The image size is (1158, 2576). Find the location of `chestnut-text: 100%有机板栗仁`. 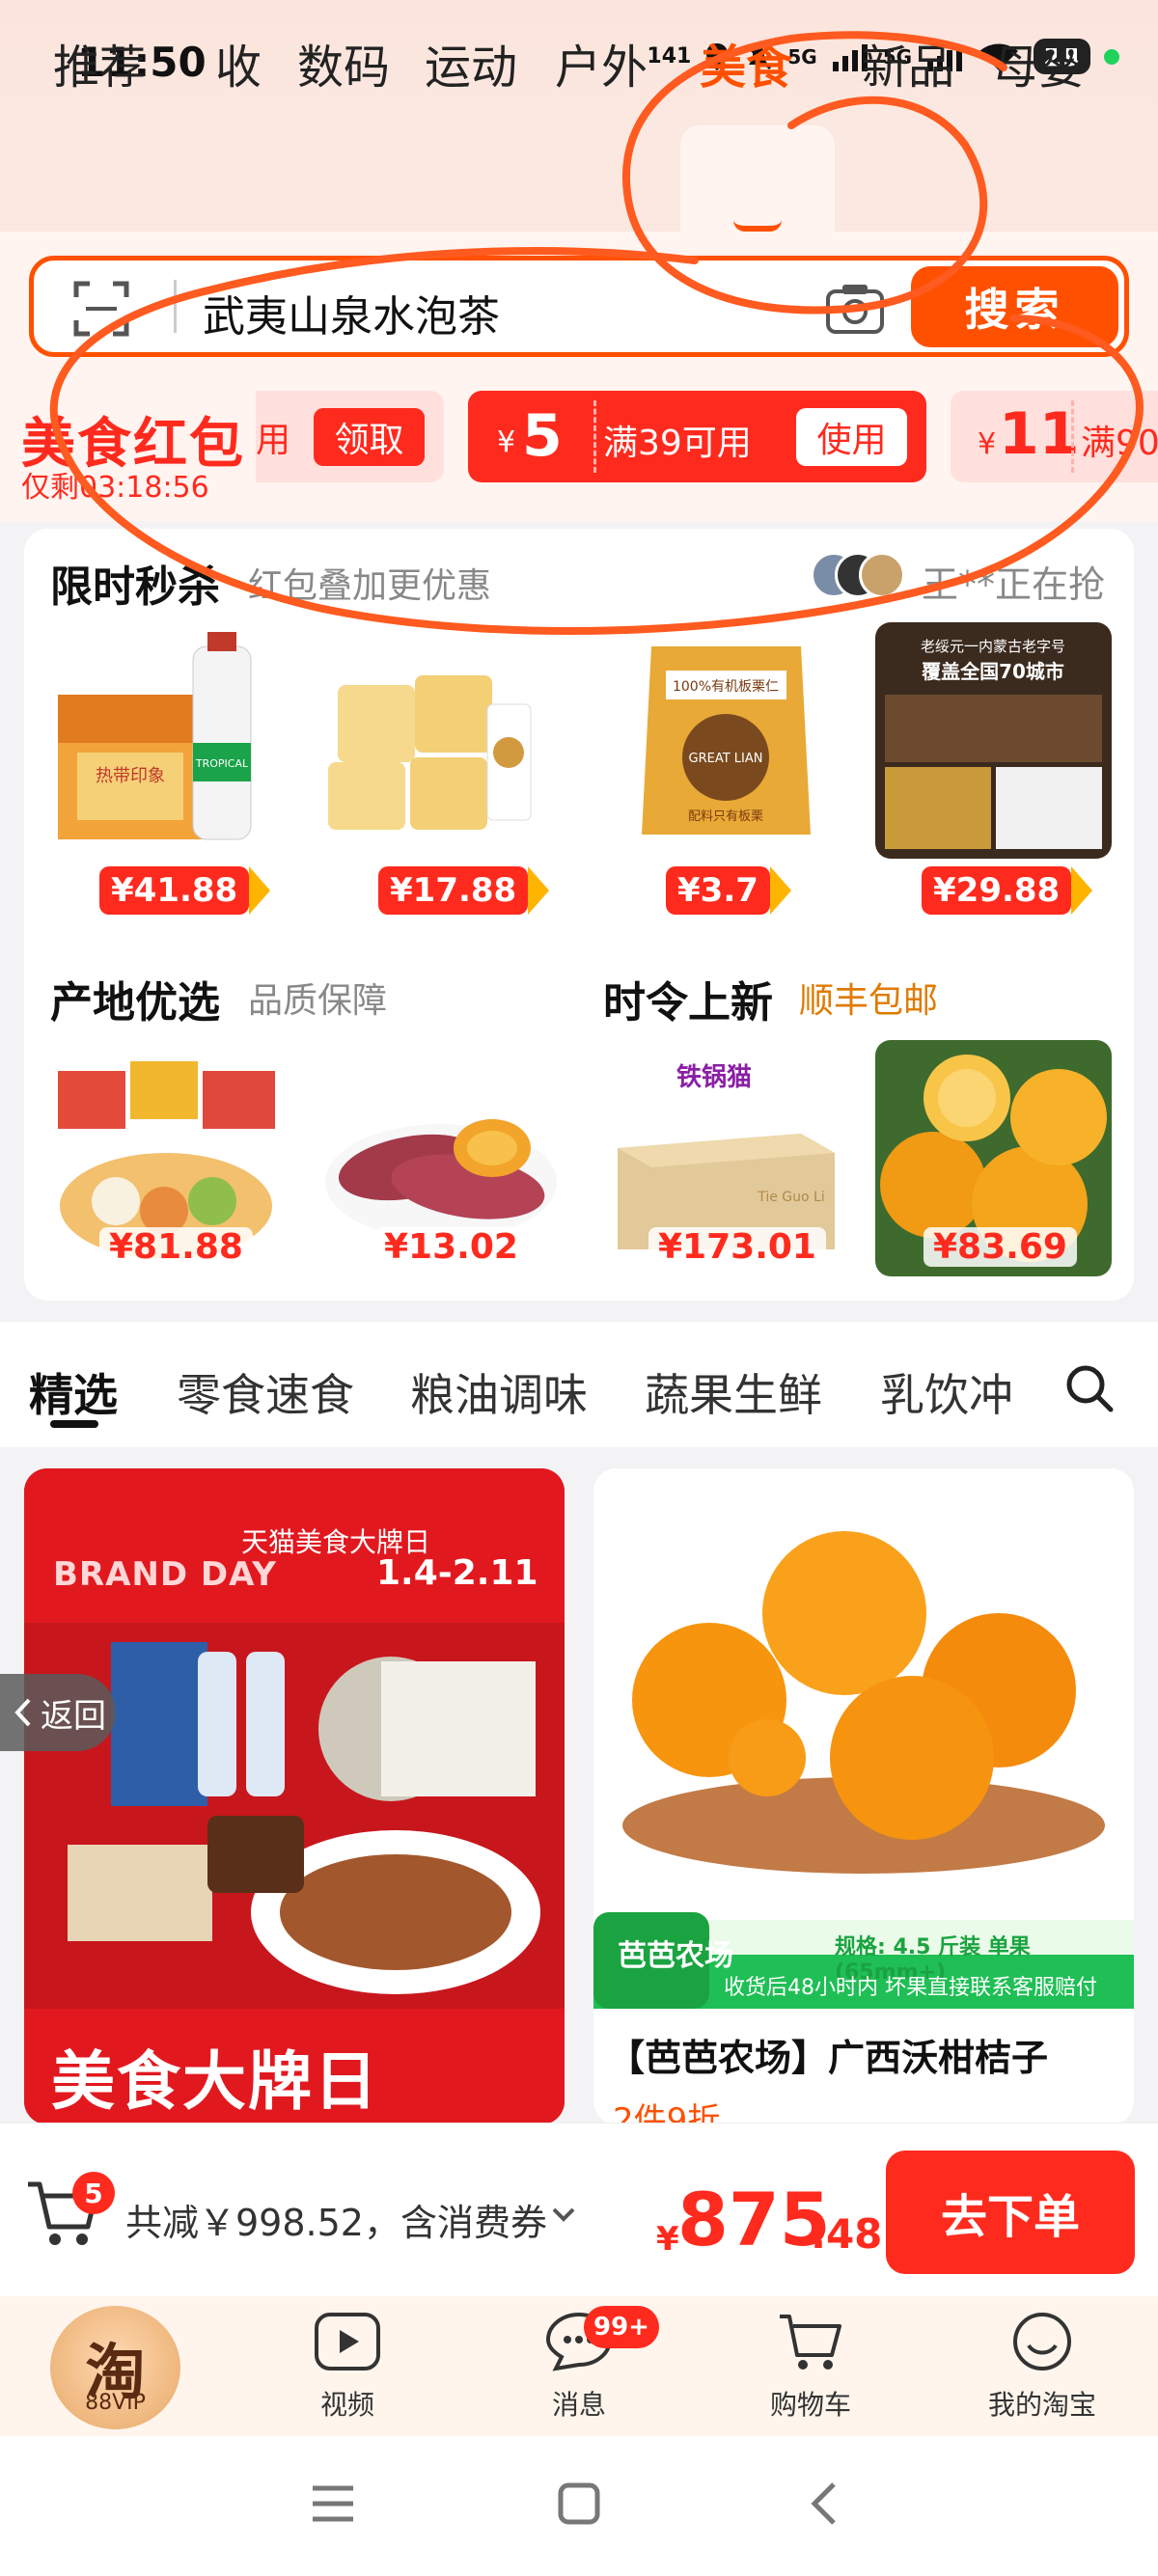

chestnut-text: 100%有机板栗仁 is located at coordinates (726, 687).